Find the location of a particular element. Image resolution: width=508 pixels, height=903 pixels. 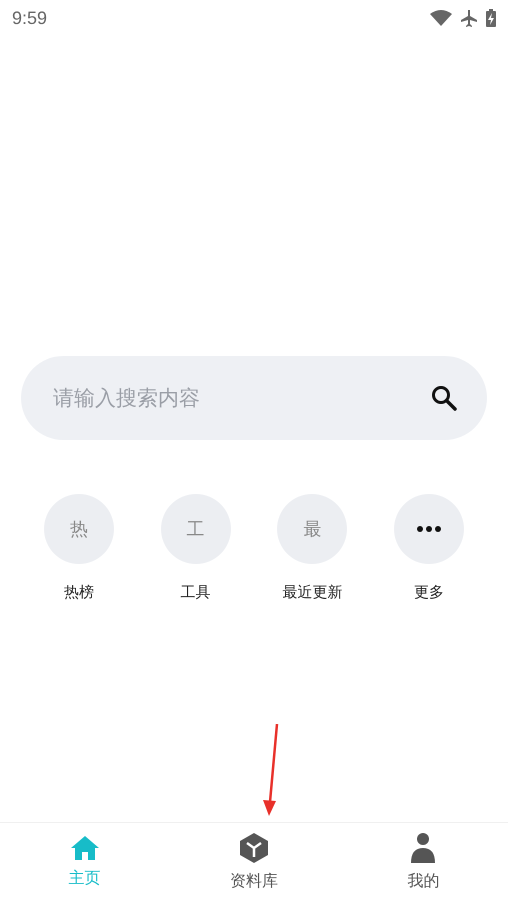

wifi-icon is located at coordinates (441, 18).